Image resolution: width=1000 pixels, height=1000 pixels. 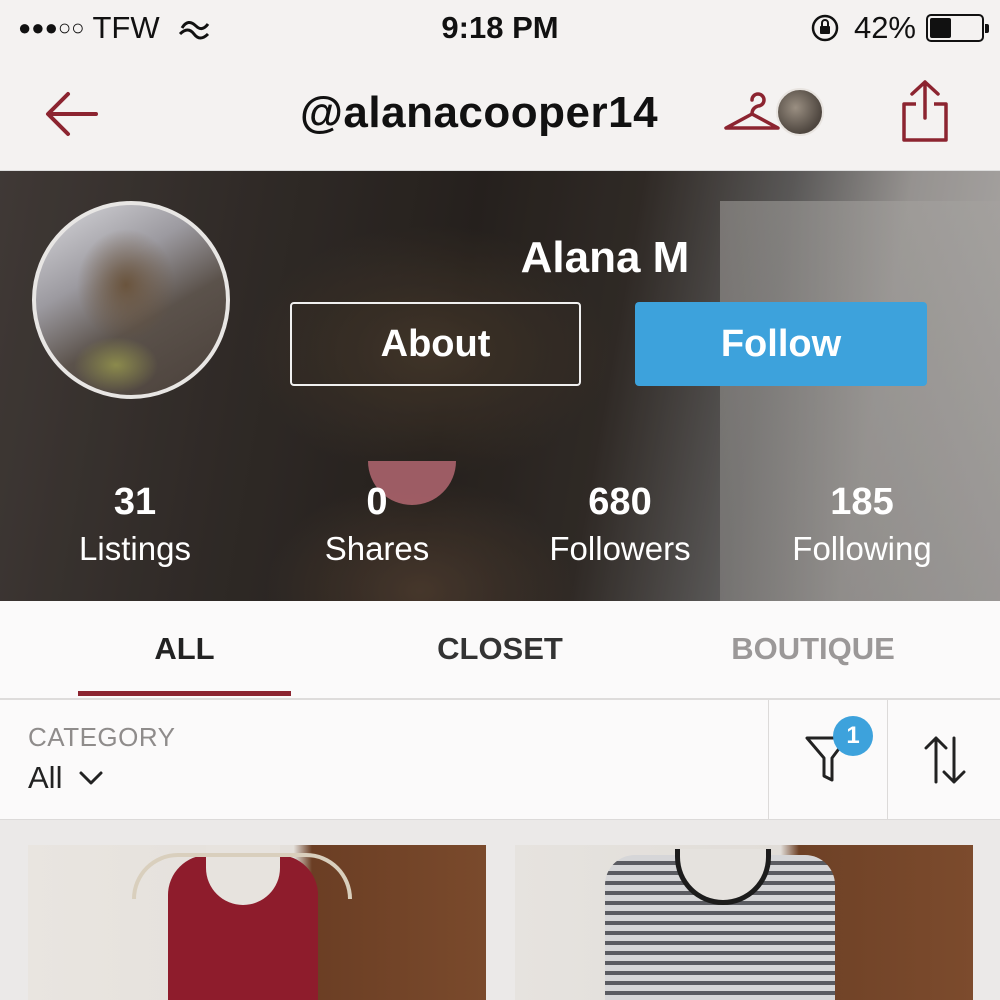 I want to click on rotation-lock-icon, so click(x=825, y=28).